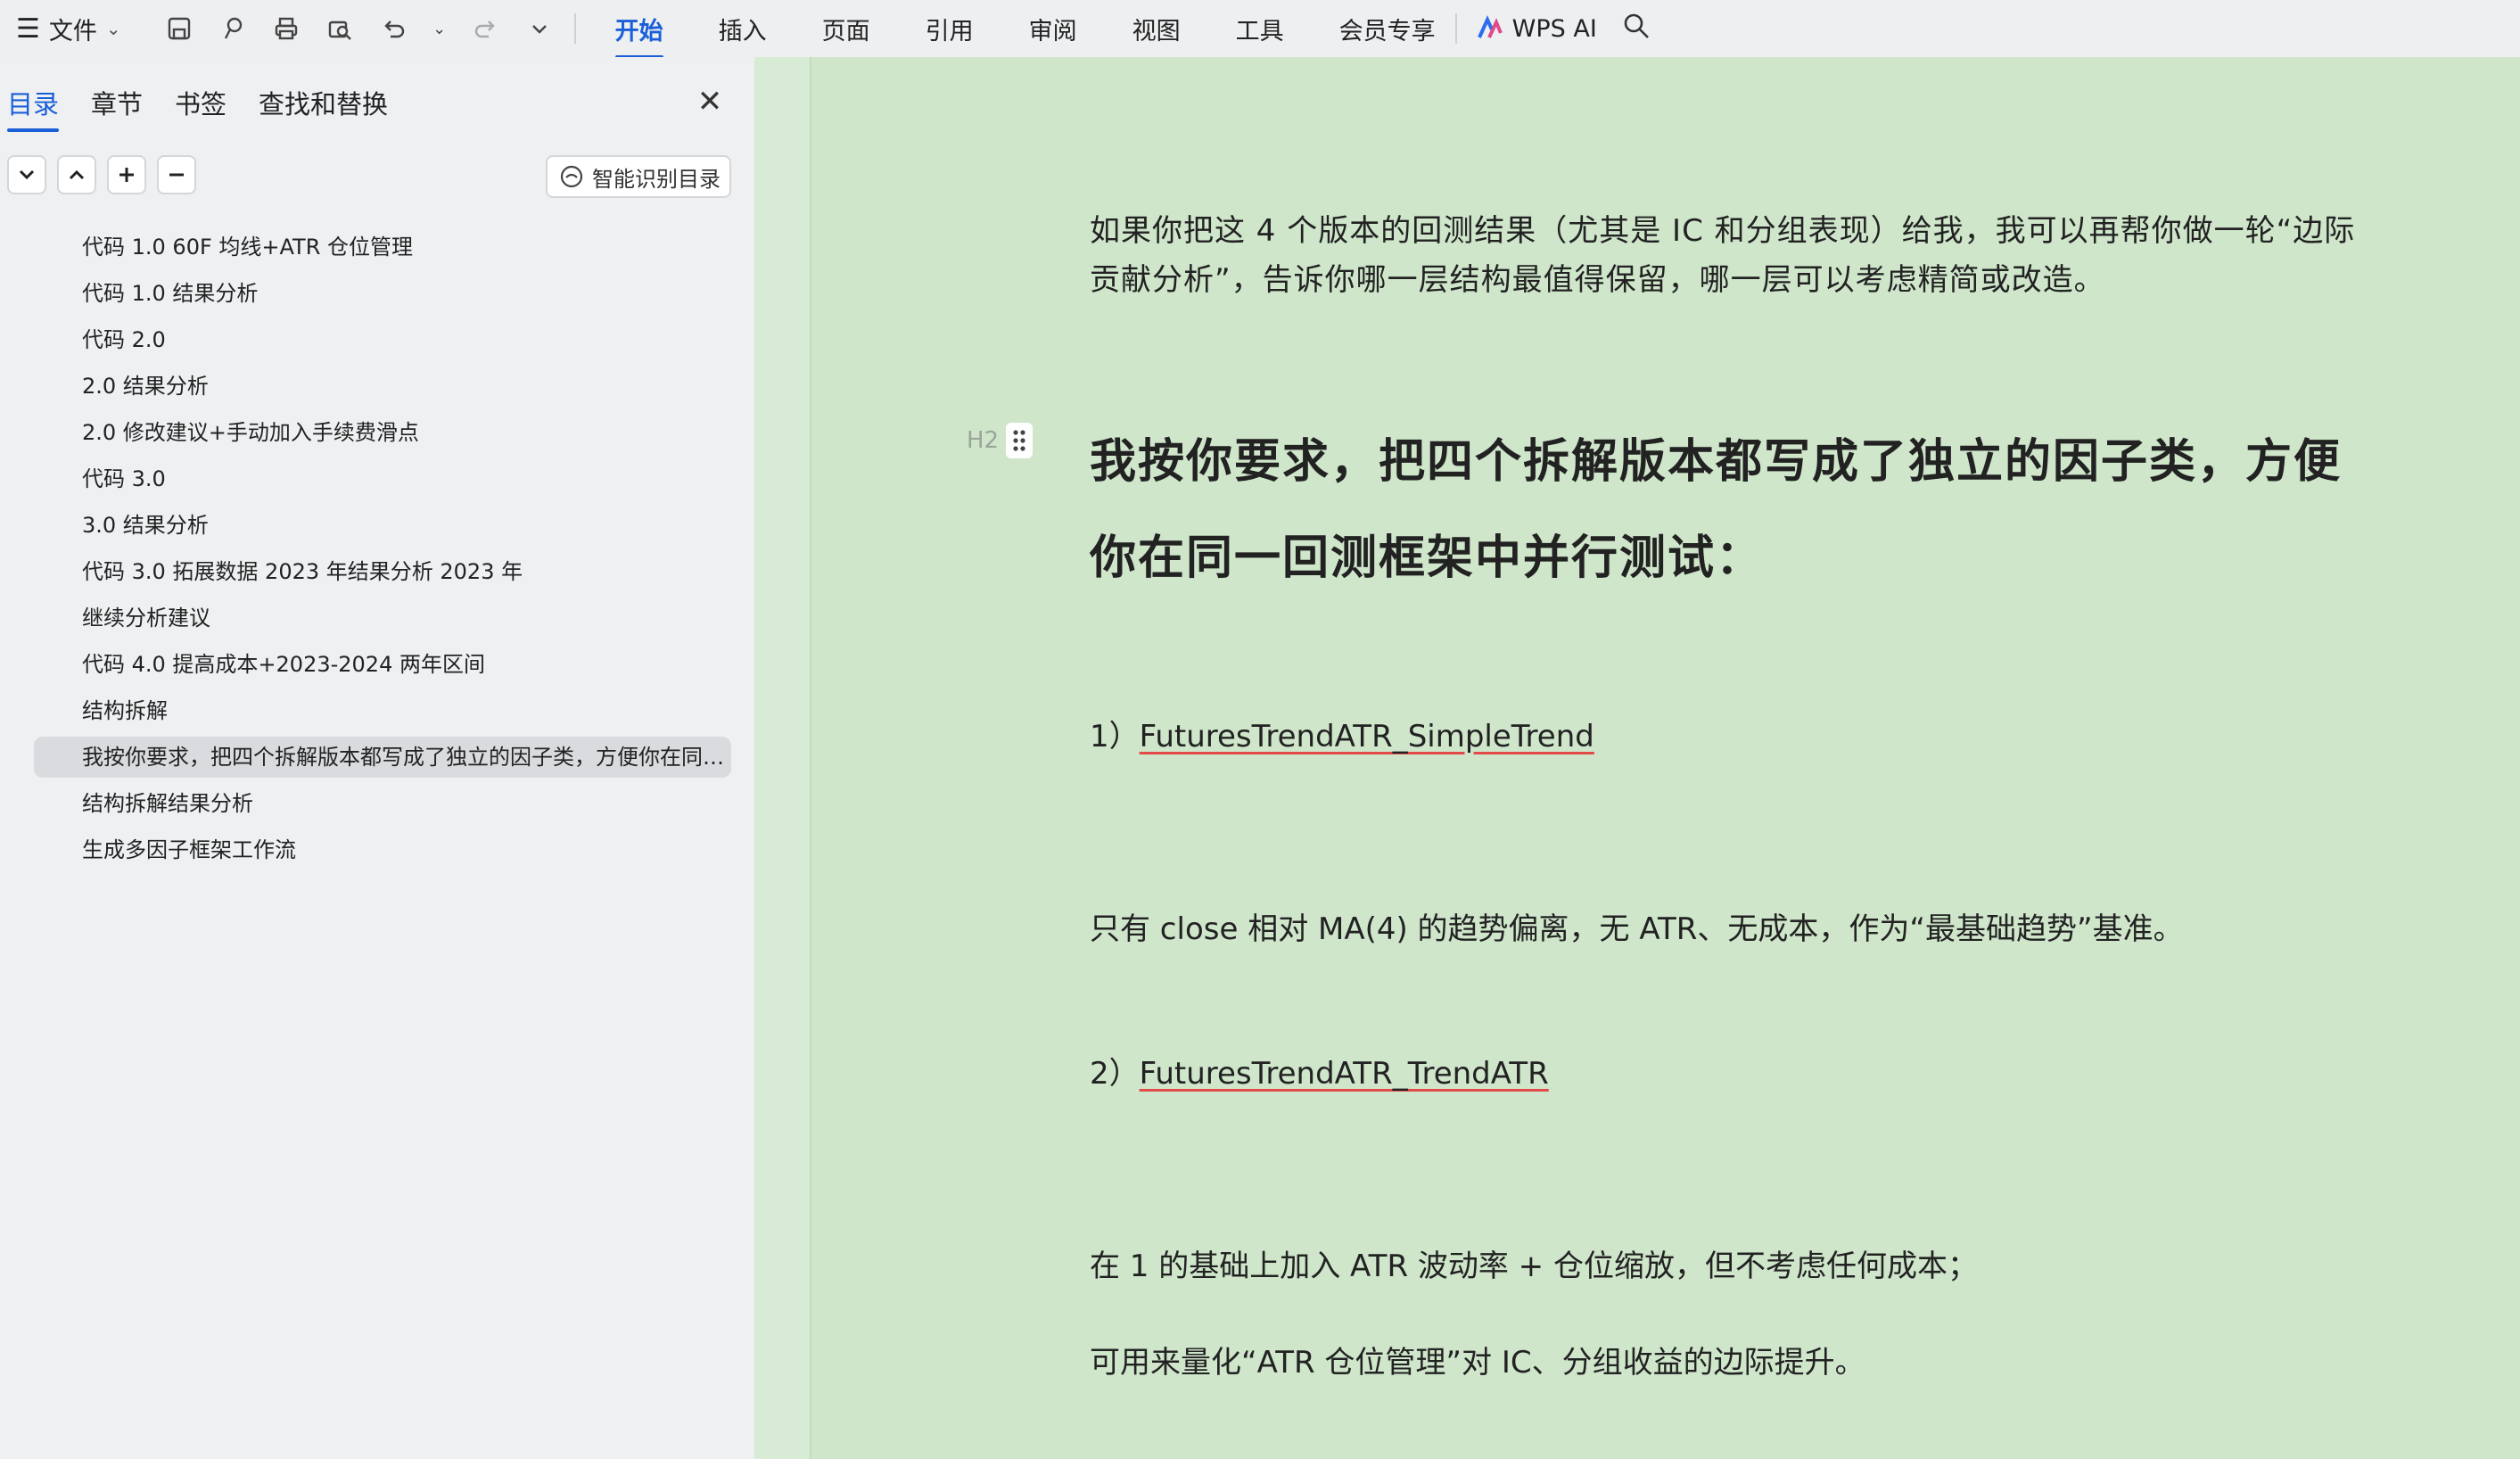  Describe the element at coordinates (382, 618) in the screenshot. I see `toc-item: 继续分析建议` at that location.